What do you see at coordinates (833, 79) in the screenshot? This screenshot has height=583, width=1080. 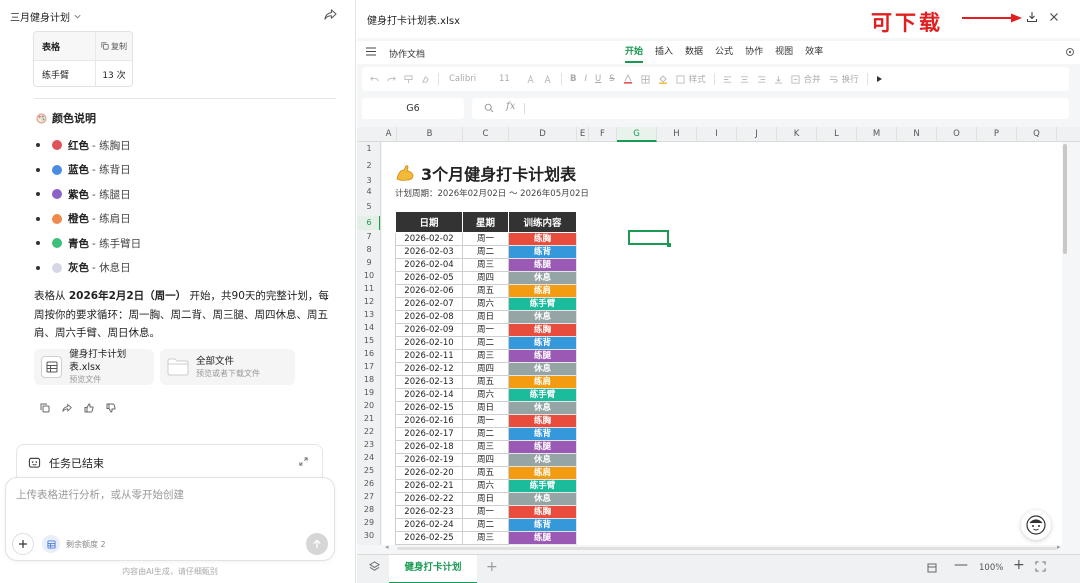 I see `wrap-text-icon` at bounding box center [833, 79].